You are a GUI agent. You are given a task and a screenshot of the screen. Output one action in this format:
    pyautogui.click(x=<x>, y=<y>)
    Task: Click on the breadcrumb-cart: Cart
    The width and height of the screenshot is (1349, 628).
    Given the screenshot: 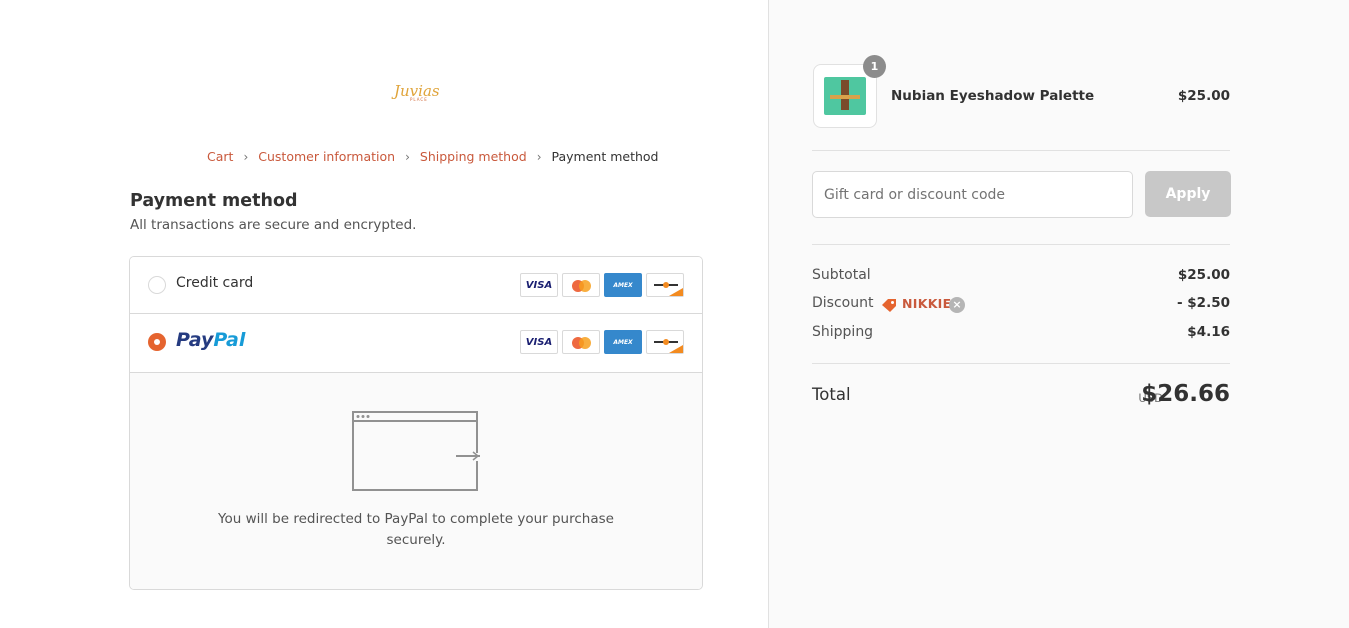 What is the action you would take?
    pyautogui.click(x=220, y=156)
    